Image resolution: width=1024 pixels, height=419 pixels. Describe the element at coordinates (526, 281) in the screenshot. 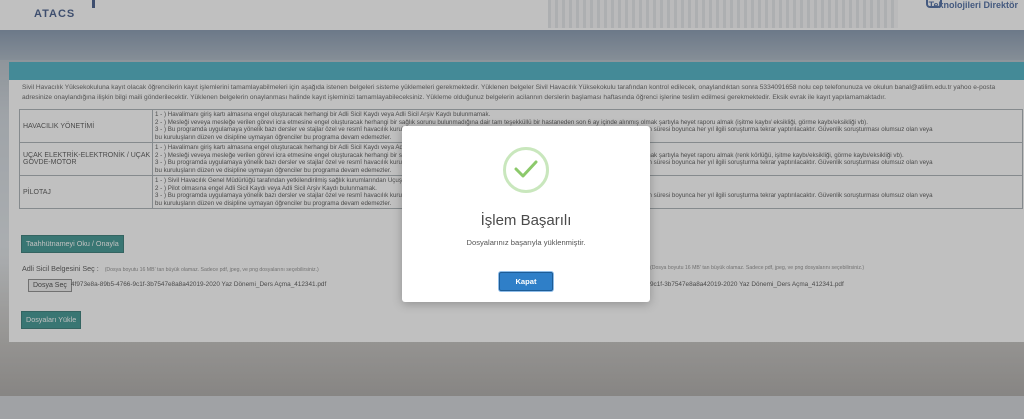

I see `close-button: Kapat` at that location.